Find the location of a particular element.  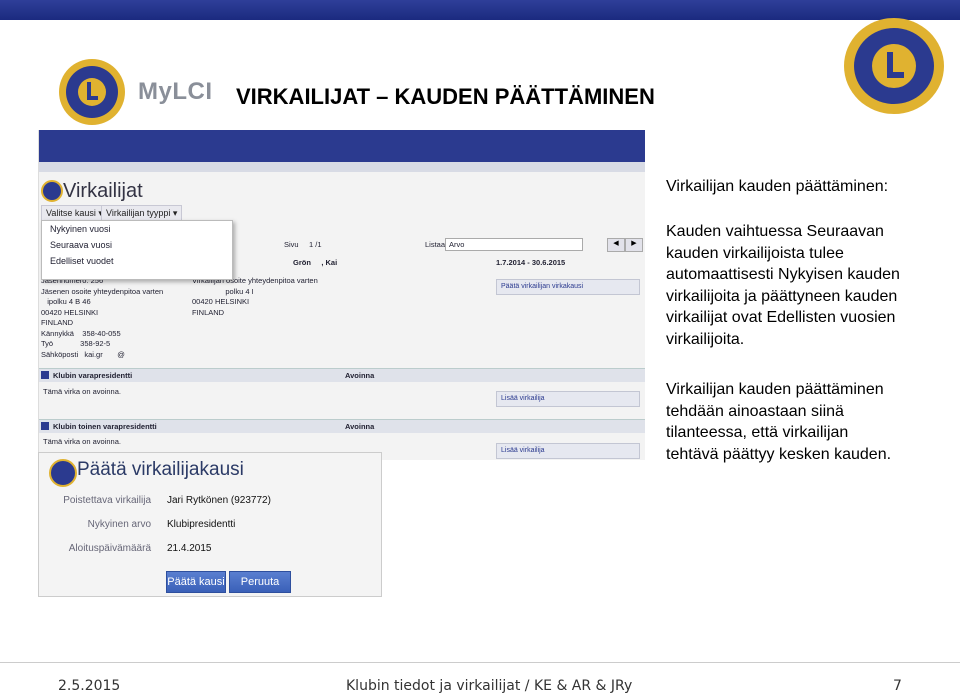

section-1-title: Klubin varapresidentti is located at coordinates (93, 375).